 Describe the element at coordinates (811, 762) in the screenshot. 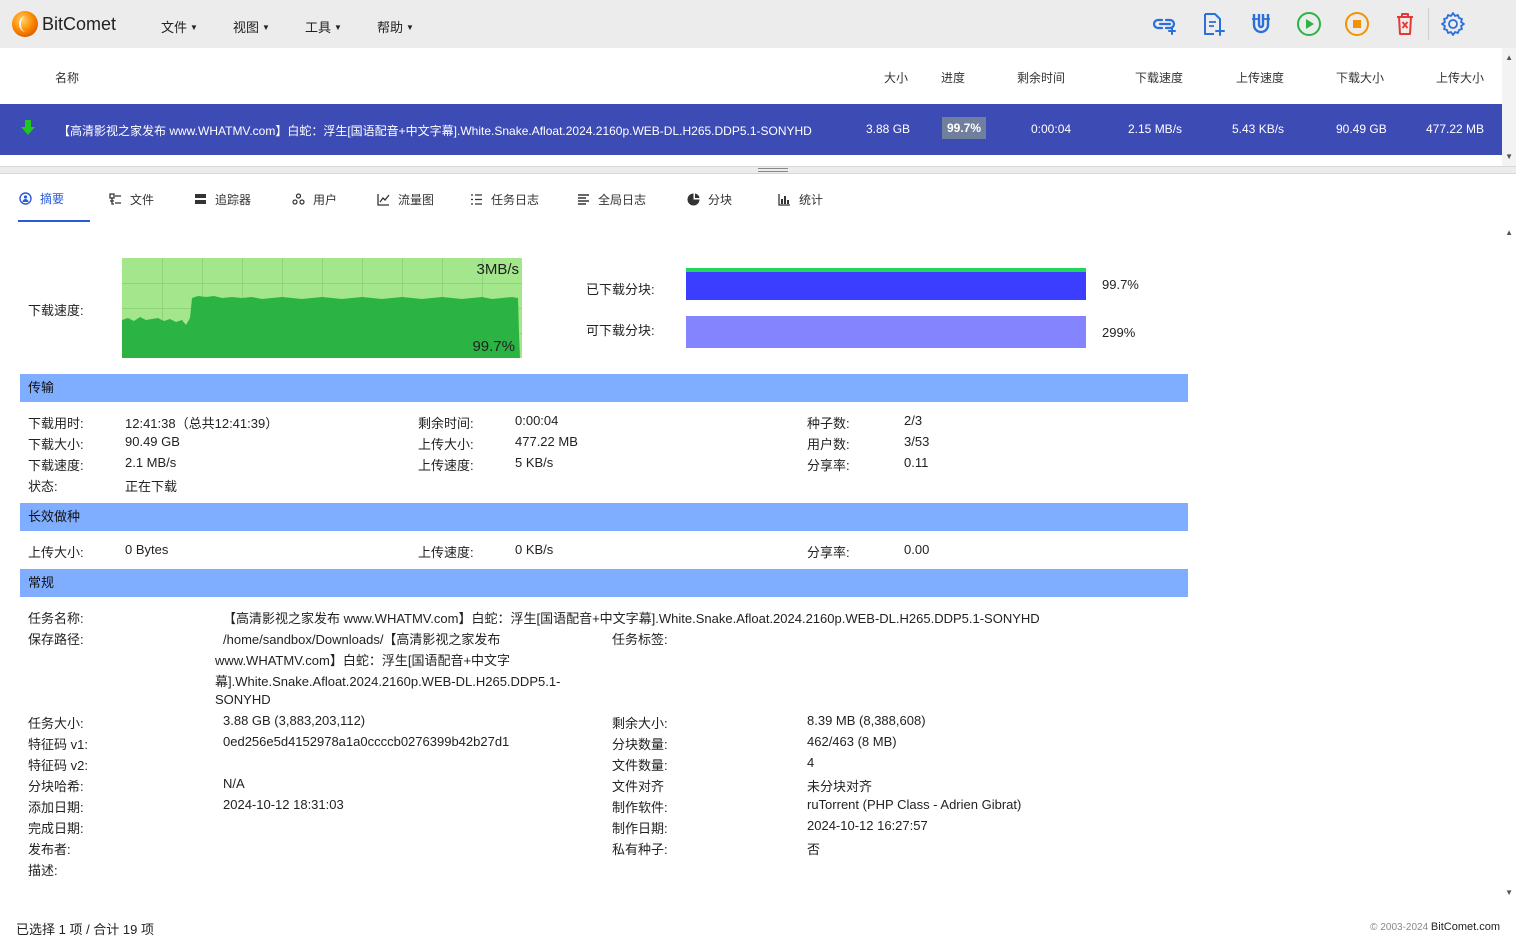

I see `files-count-value: 4` at that location.